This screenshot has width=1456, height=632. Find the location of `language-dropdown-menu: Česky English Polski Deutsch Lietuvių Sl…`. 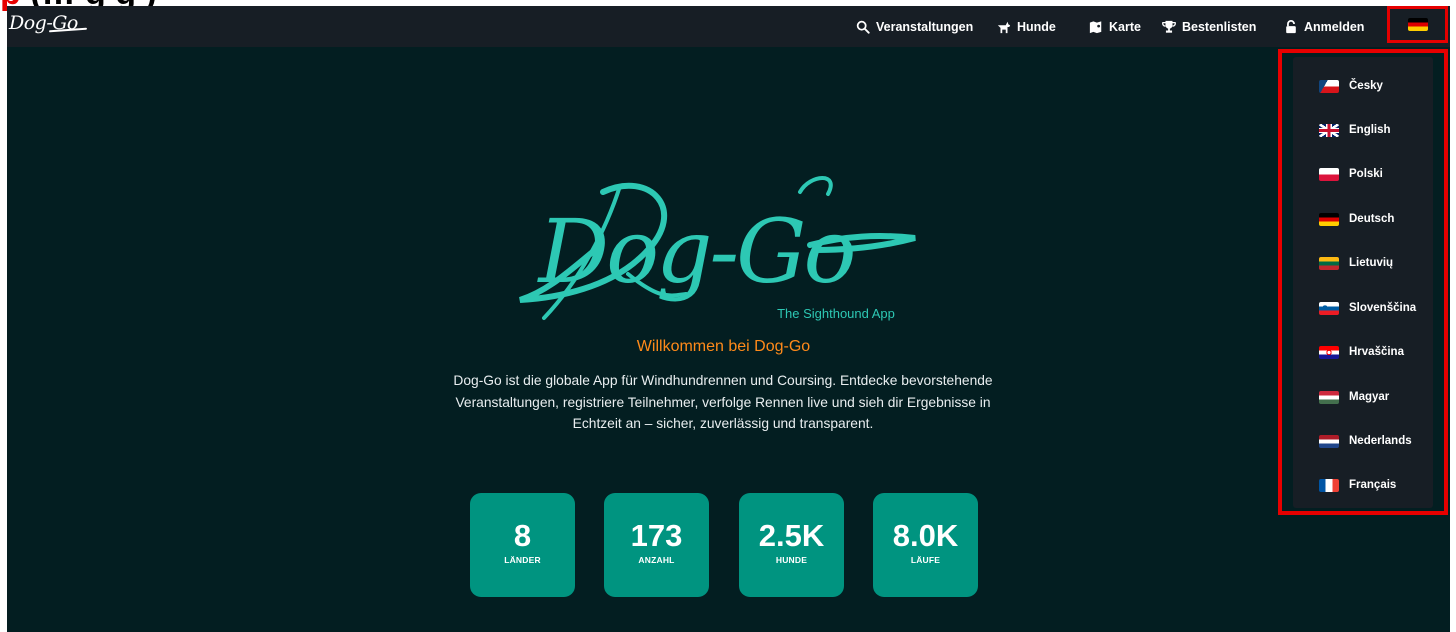

language-dropdown-menu: Česky English Polski Deutsch Lietuvių Sl… is located at coordinates (1363, 282).